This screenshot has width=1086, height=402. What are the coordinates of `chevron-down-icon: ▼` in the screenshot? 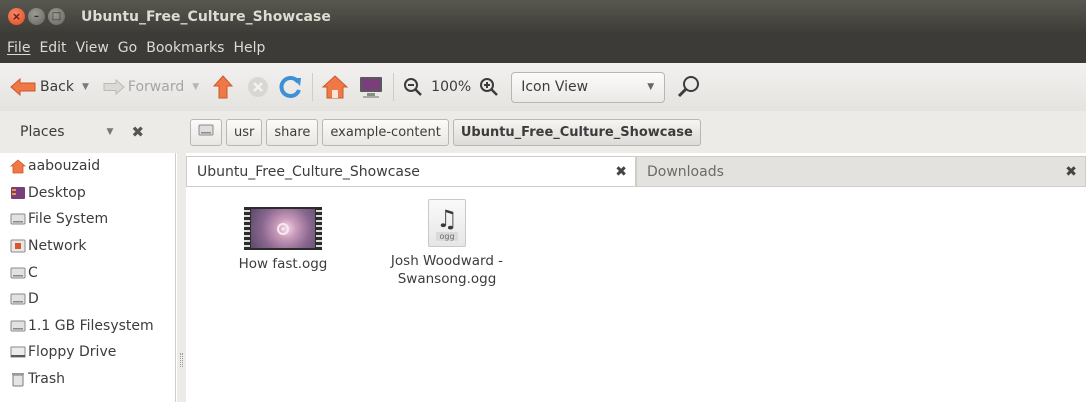 It's located at (651, 87).